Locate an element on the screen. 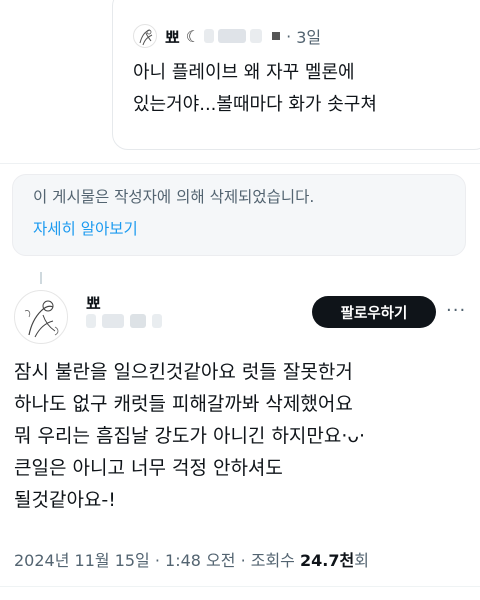 Image resolution: width=480 pixels, height=600 pixels. quoted-text-line: 아니 플레이브 왜 자꾸 멜론에 is located at coordinates (244, 72).